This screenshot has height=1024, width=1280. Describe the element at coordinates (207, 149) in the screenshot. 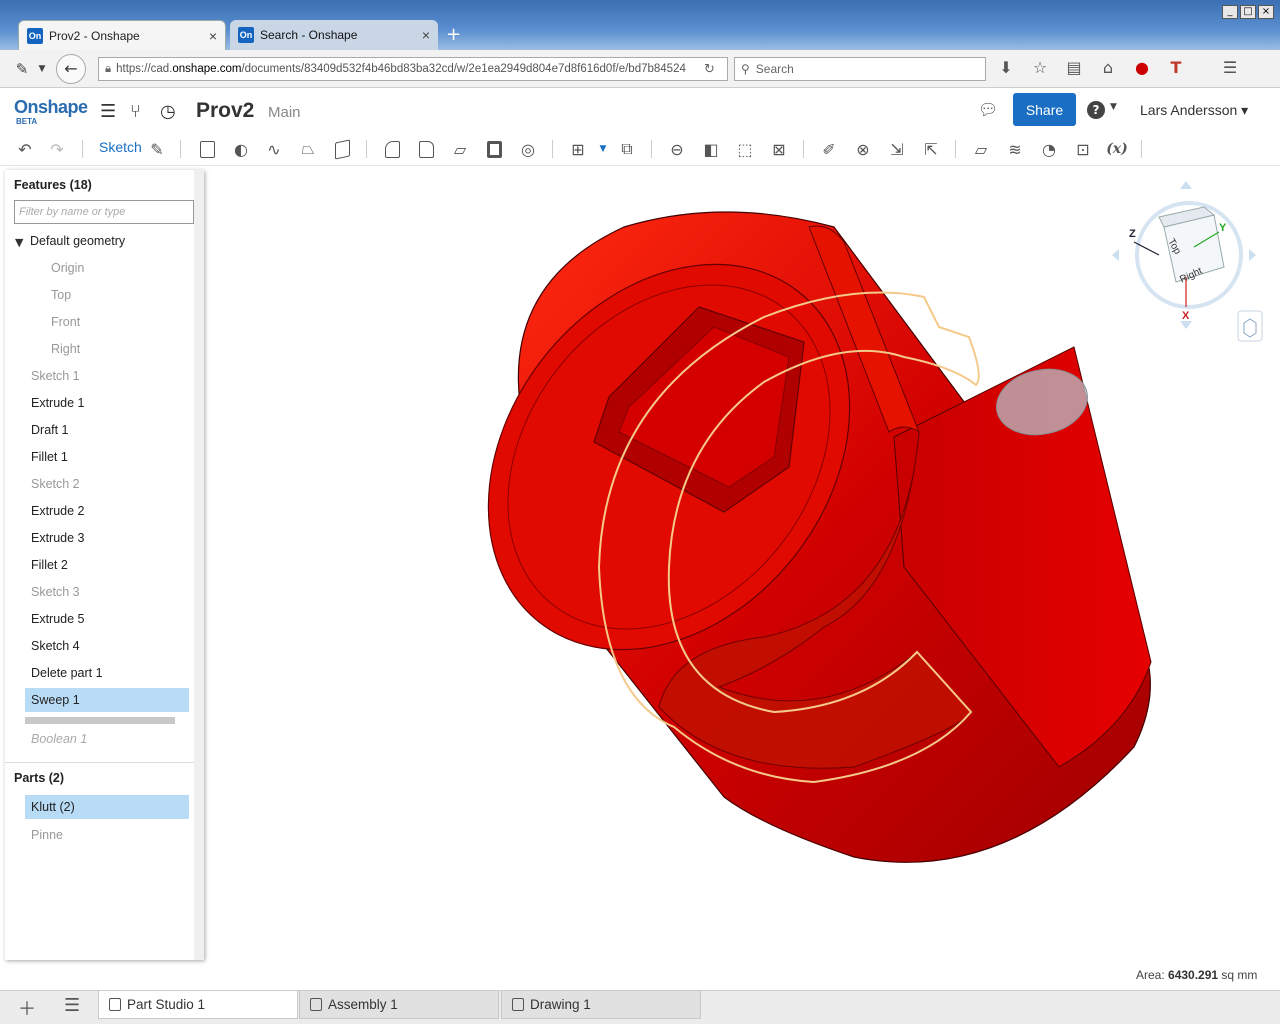

I see `extrude-icon` at that location.